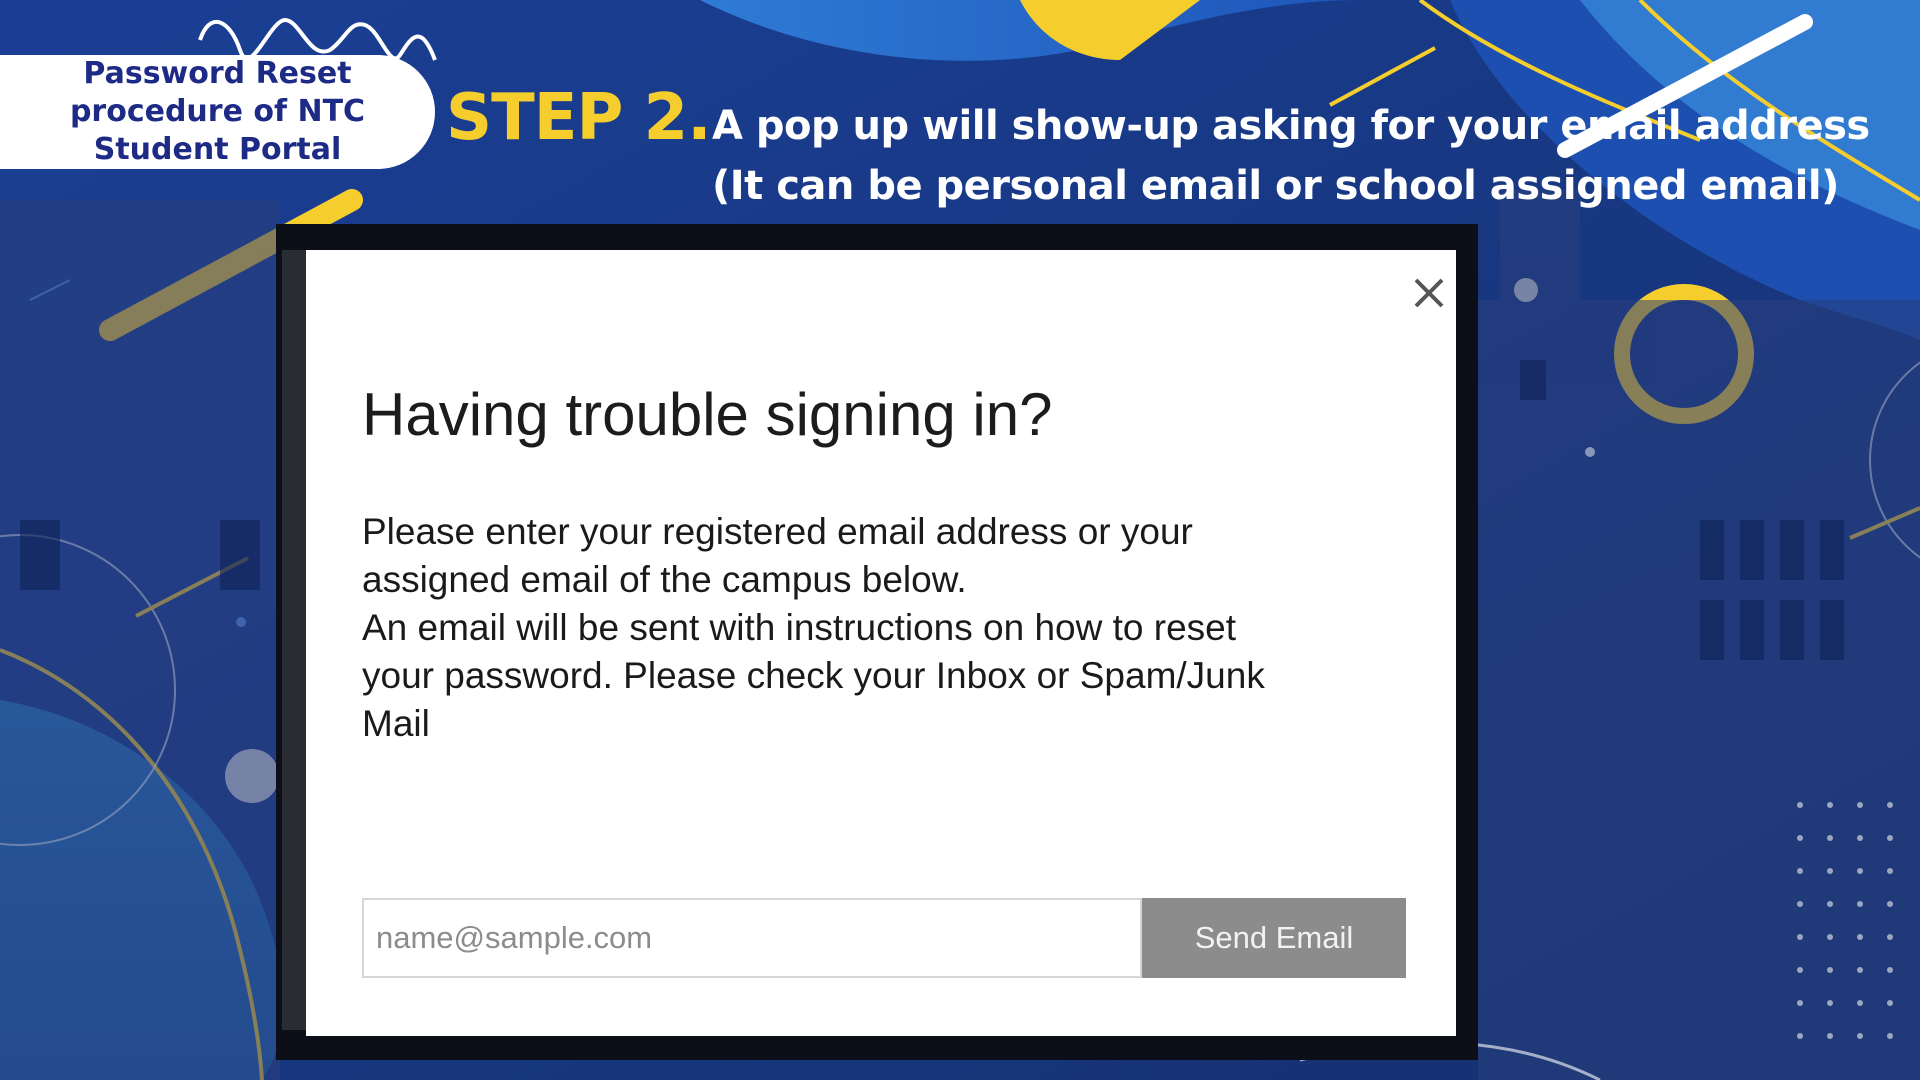 The width and height of the screenshot is (1920, 1080). What do you see at coordinates (1274, 938) in the screenshot?
I see `send-email-button: Send Email` at bounding box center [1274, 938].